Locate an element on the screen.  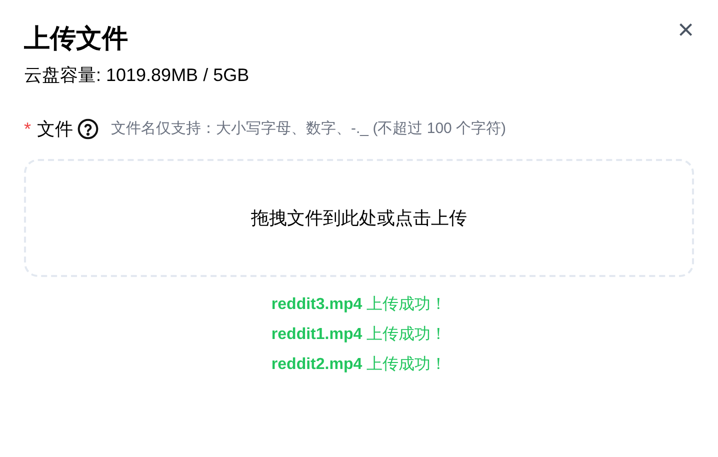
field-hint: 文件名仅支持：大小写字母、数字、-._ (不超过 100 个字符) is located at coordinates (308, 128).